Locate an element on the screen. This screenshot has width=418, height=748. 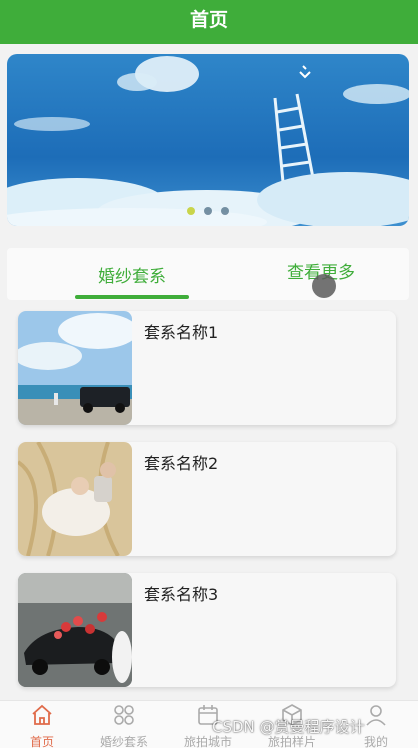
touch-indicator is located at coordinates (324, 286).